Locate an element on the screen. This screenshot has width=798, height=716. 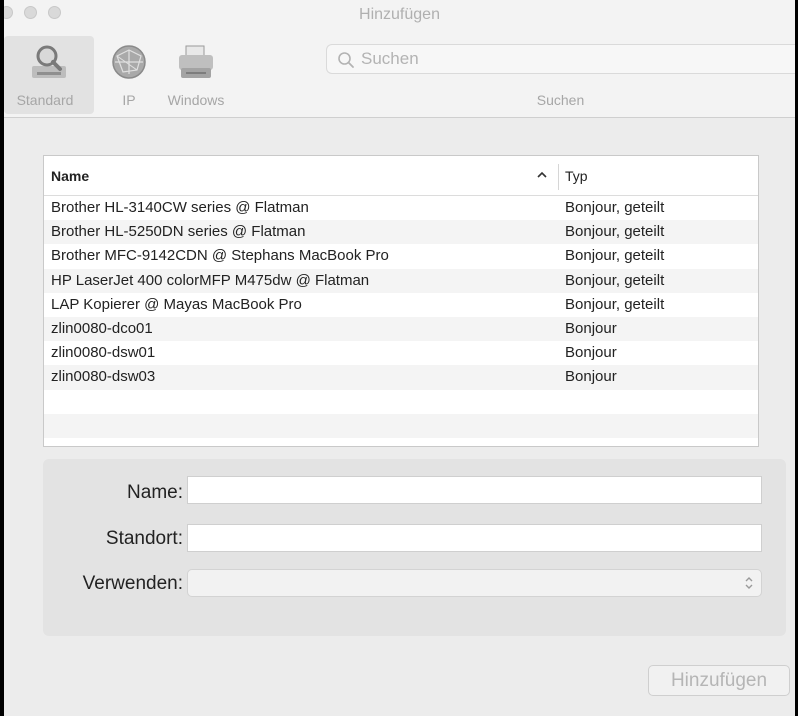
printer-name-cell: LAP Kopierer @ Mayas MacBook Pro is located at coordinates (176, 304).